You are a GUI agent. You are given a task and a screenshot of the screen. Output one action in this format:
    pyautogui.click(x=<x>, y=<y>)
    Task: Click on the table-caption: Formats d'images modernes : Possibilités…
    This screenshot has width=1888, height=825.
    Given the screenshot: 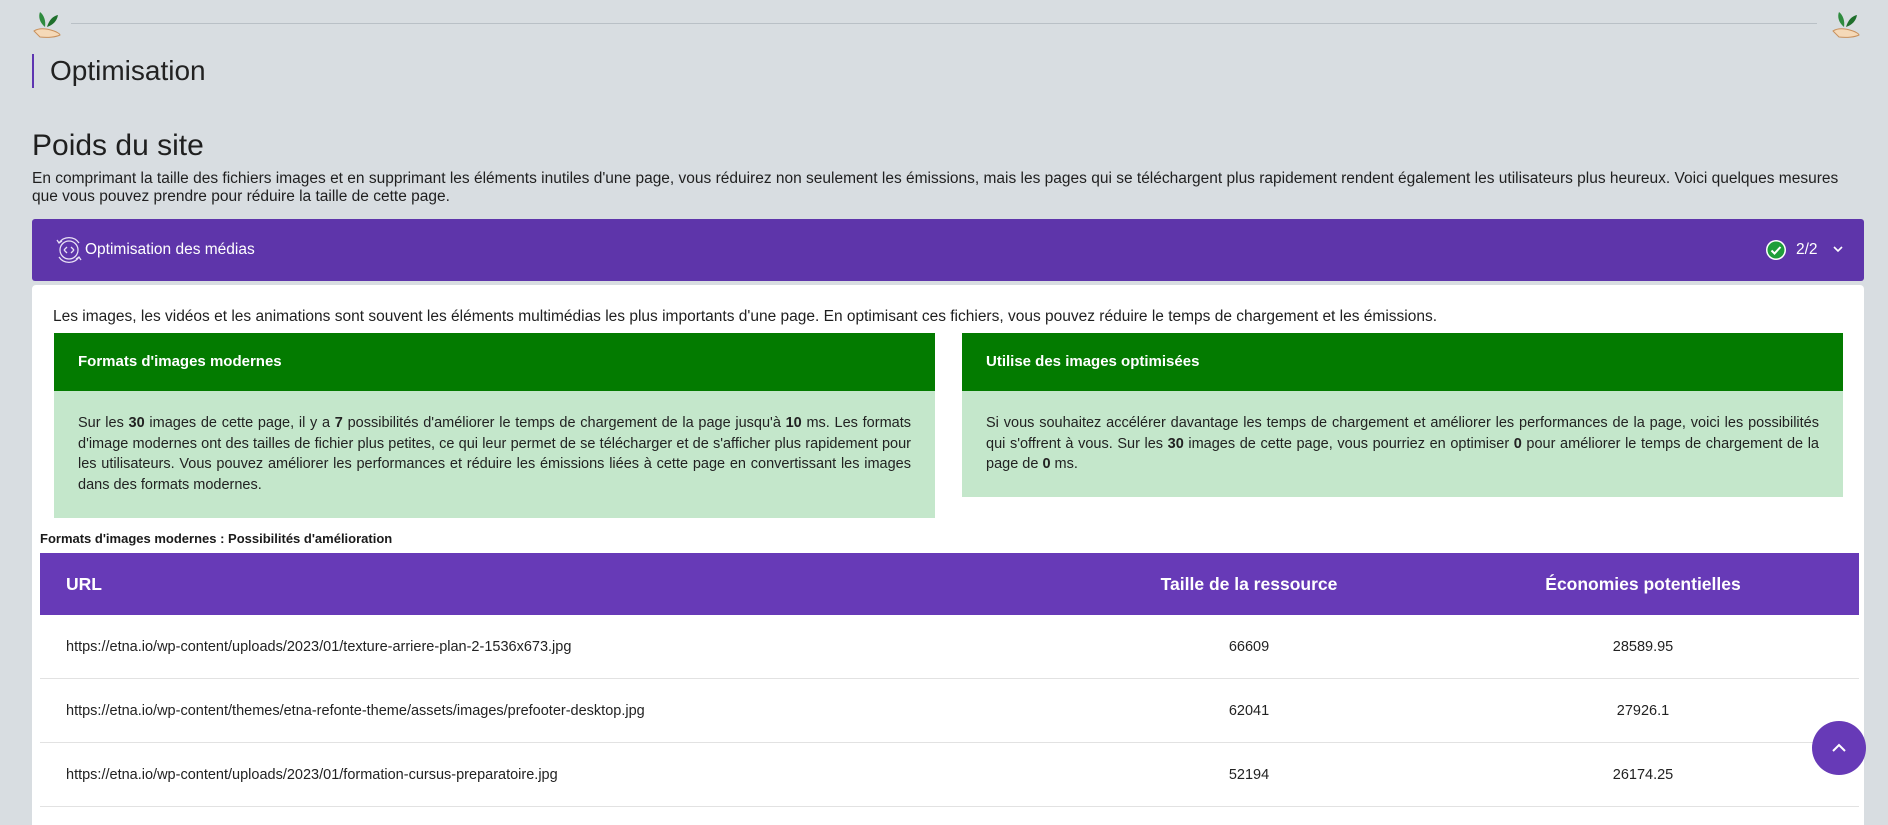 What is the action you would take?
    pyautogui.click(x=216, y=538)
    